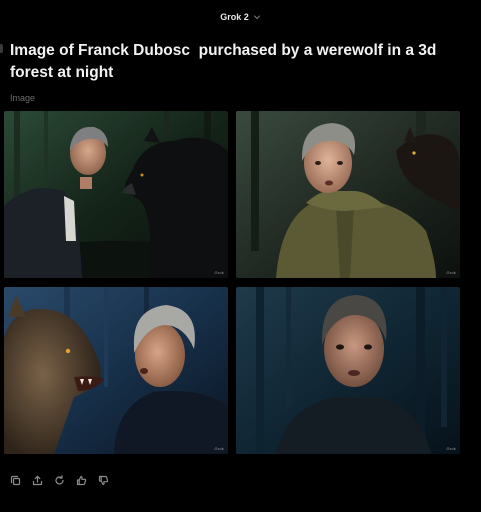 The height and width of the screenshot is (512, 481). What do you see at coordinates (103, 480) in the screenshot?
I see `thumbs-down-icon` at bounding box center [103, 480].